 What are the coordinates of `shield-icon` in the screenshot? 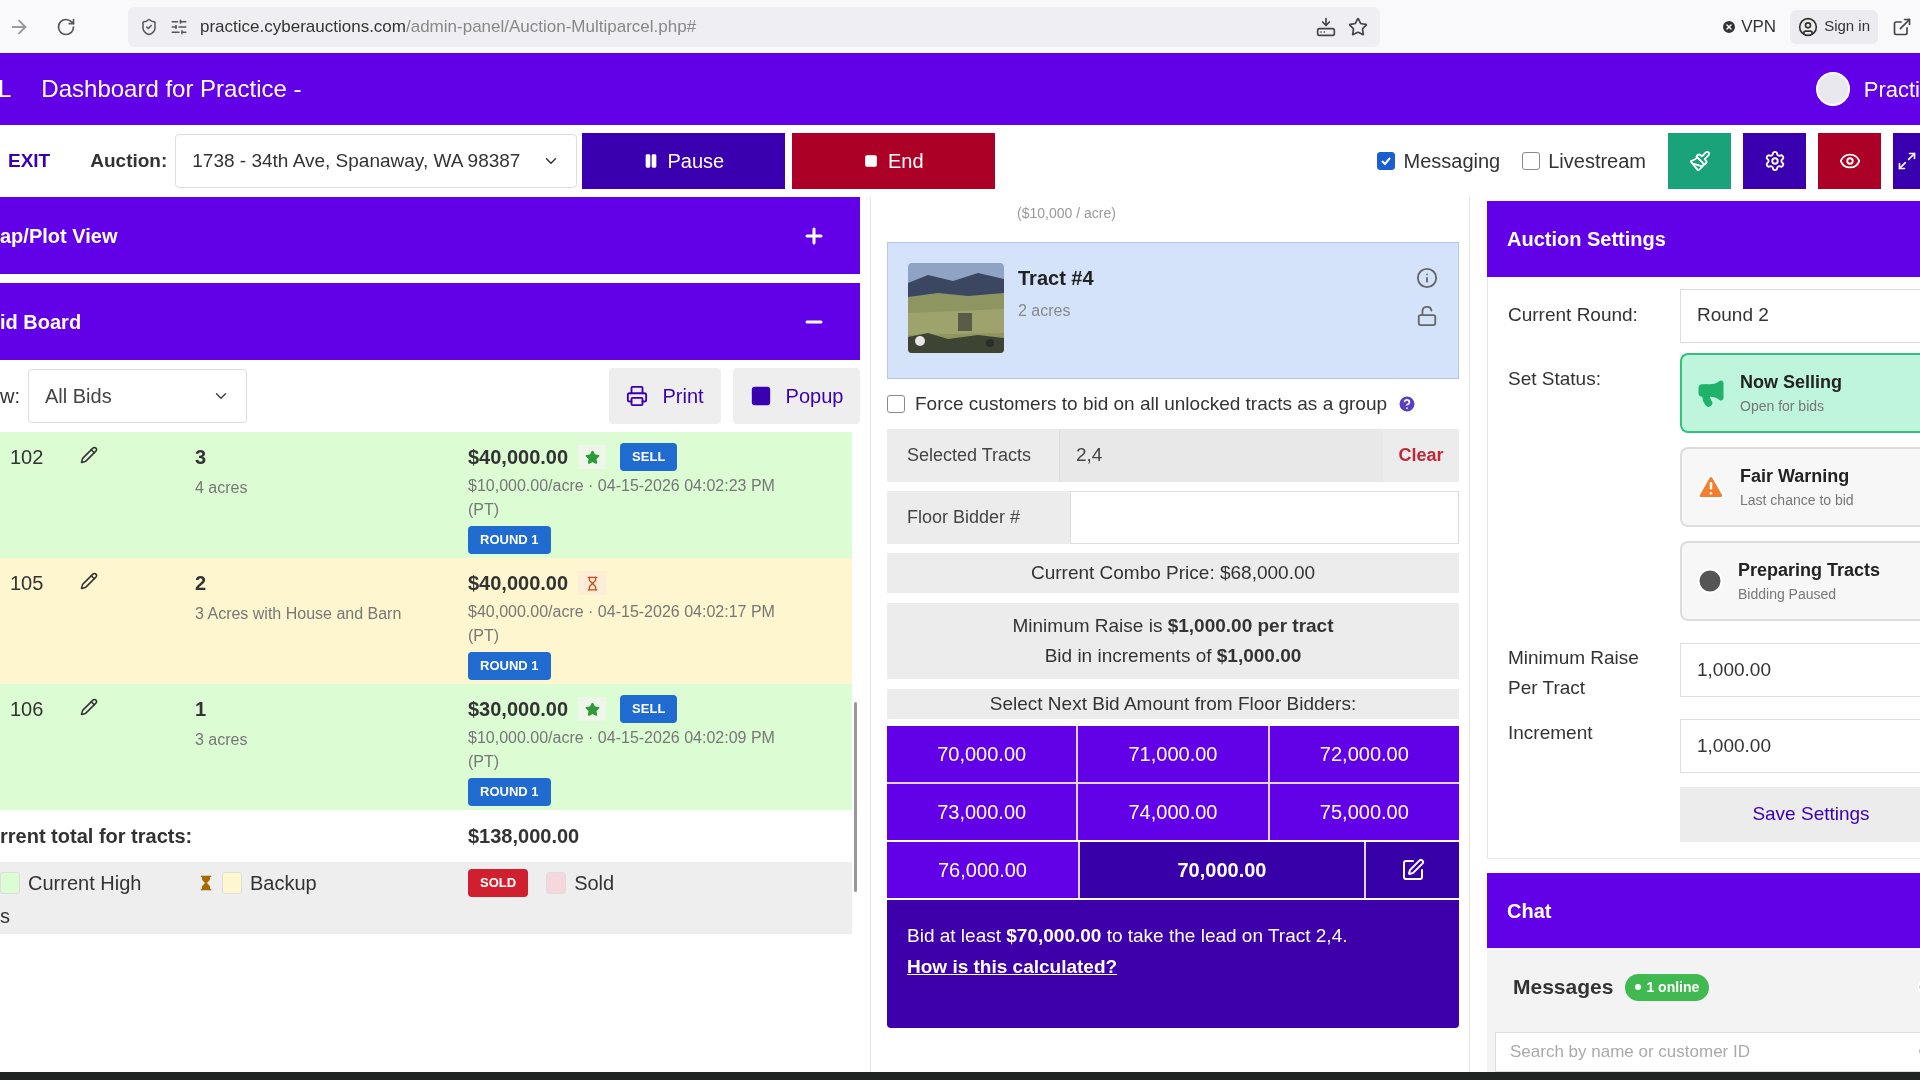 It's located at (149, 26).